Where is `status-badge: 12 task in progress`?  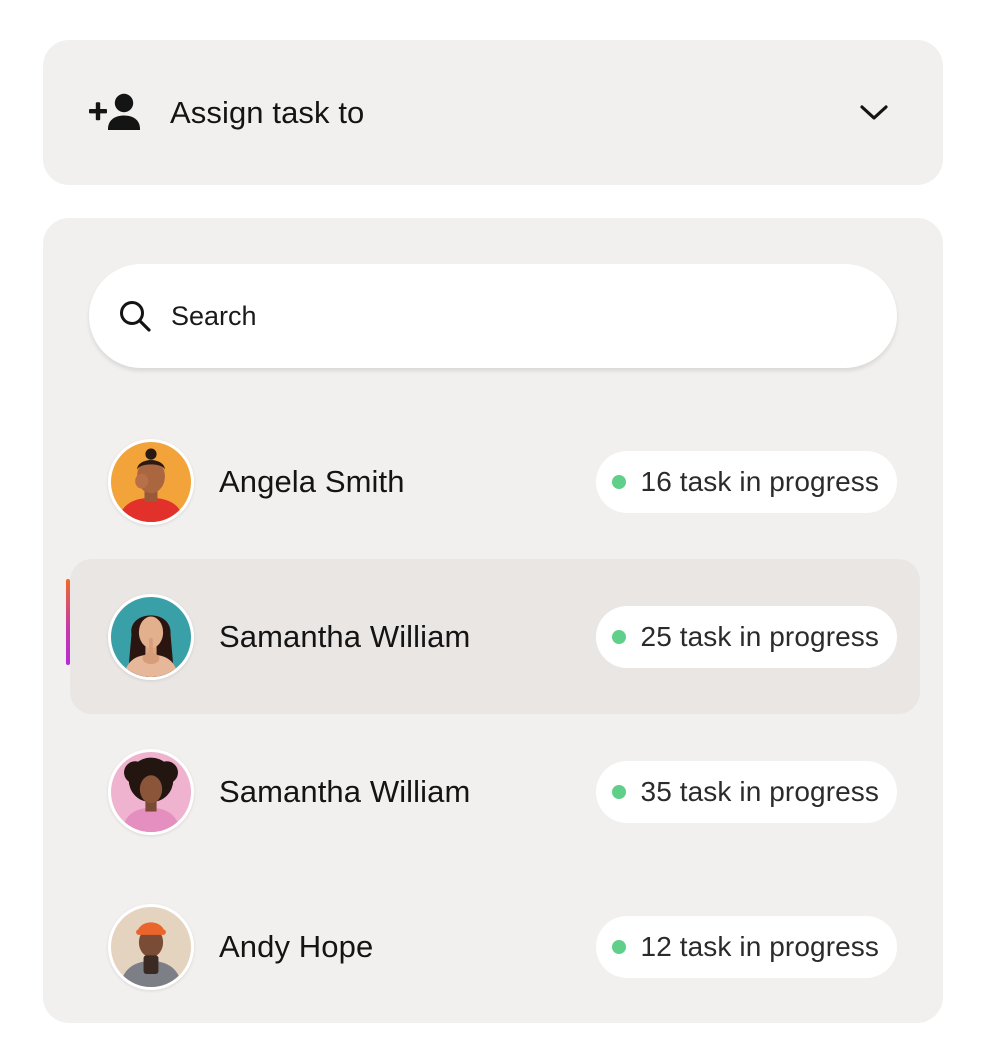 status-badge: 12 task in progress is located at coordinates (746, 946).